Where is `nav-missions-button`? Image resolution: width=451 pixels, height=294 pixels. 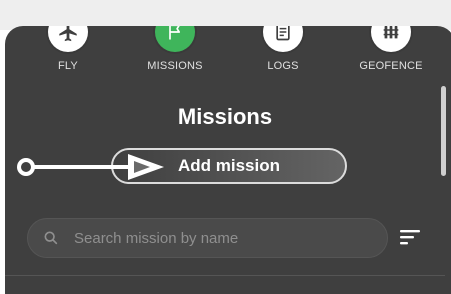
nav-missions-button is located at coordinates (175, 39).